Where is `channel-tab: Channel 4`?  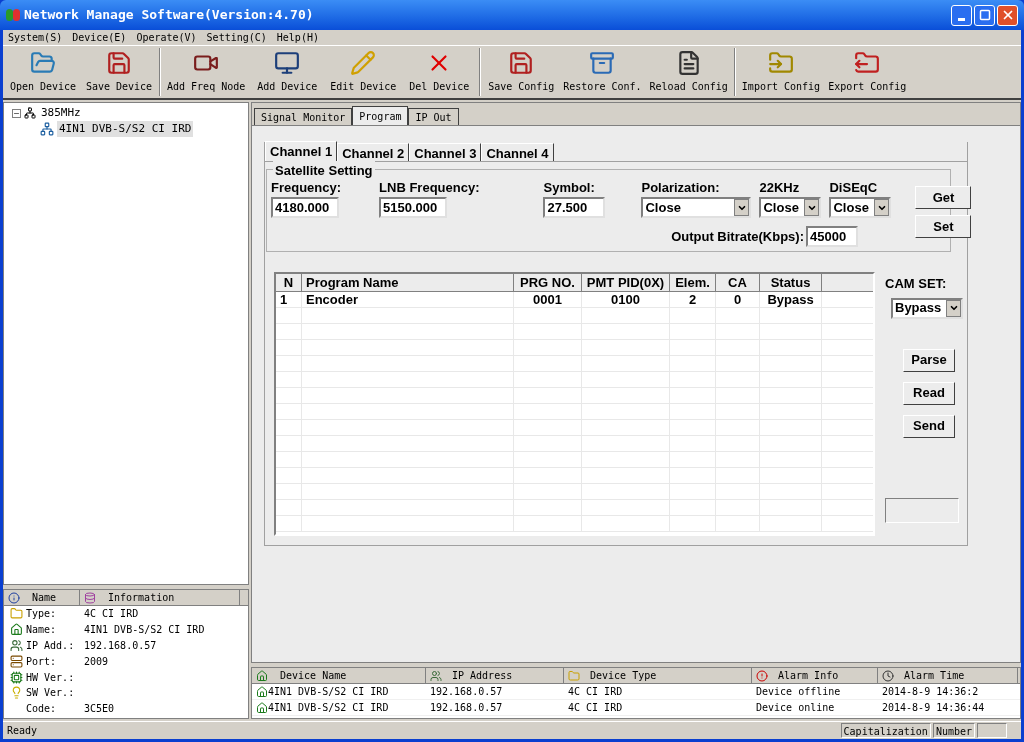 channel-tab: Channel 4 is located at coordinates (517, 152).